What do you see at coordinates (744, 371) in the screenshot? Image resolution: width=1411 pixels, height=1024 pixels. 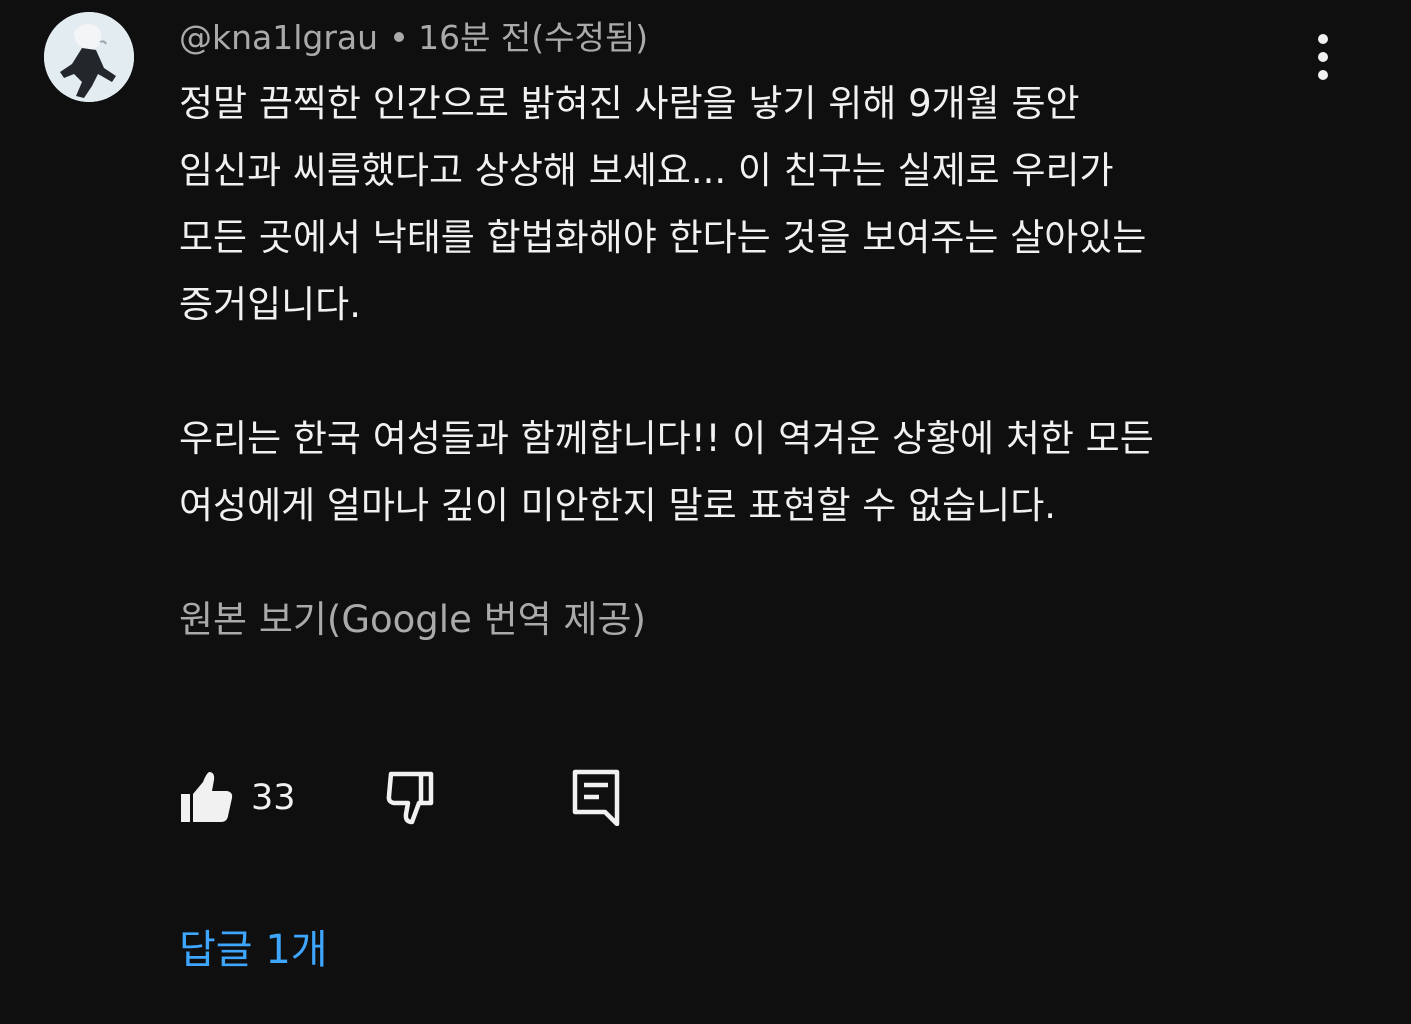 I see `comment-blank-line` at bounding box center [744, 371].